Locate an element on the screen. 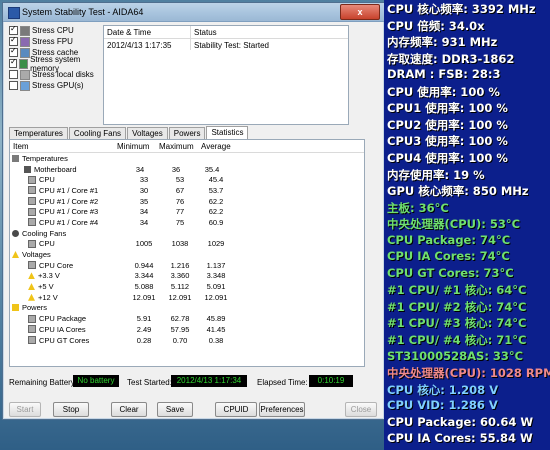  stats-row: CPU #1 / Core #3 34 77 62.2 is located at coordinates (187, 211).